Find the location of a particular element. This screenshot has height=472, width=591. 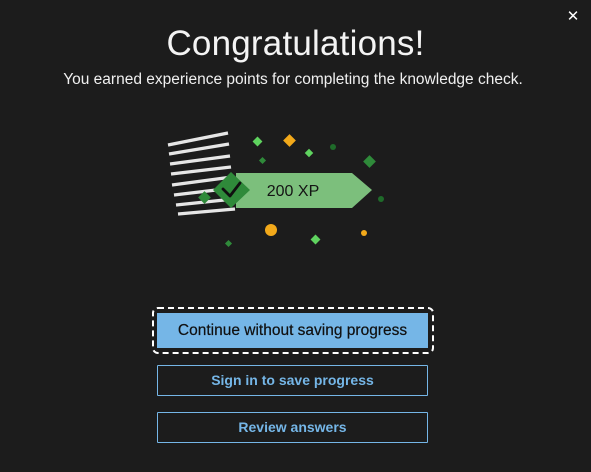

xp-celebration-illustration: 200 XP is located at coordinates (275, 189).